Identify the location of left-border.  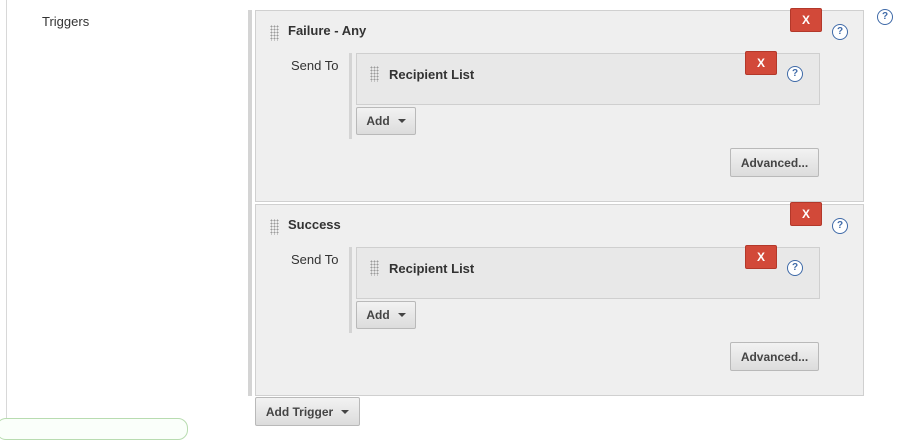
(6, 213).